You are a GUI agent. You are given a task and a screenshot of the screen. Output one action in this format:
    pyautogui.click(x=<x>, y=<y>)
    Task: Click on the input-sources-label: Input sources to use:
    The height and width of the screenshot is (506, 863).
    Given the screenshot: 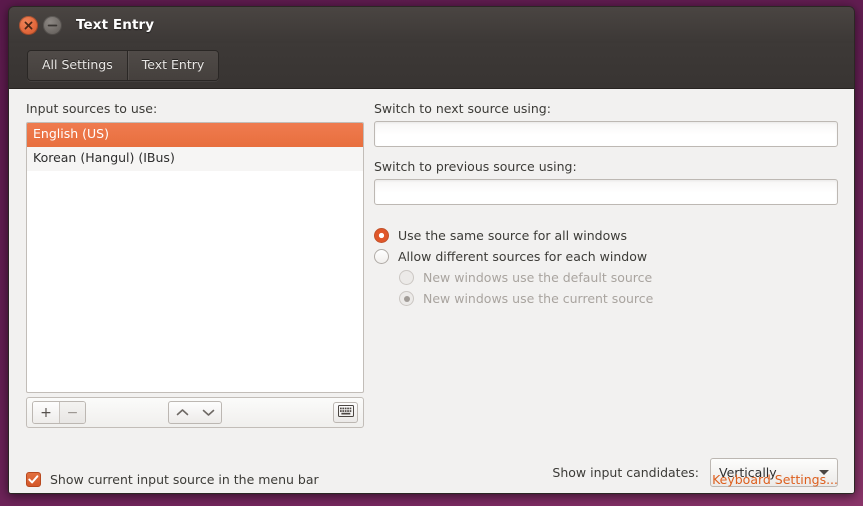 What is the action you would take?
    pyautogui.click(x=92, y=108)
    